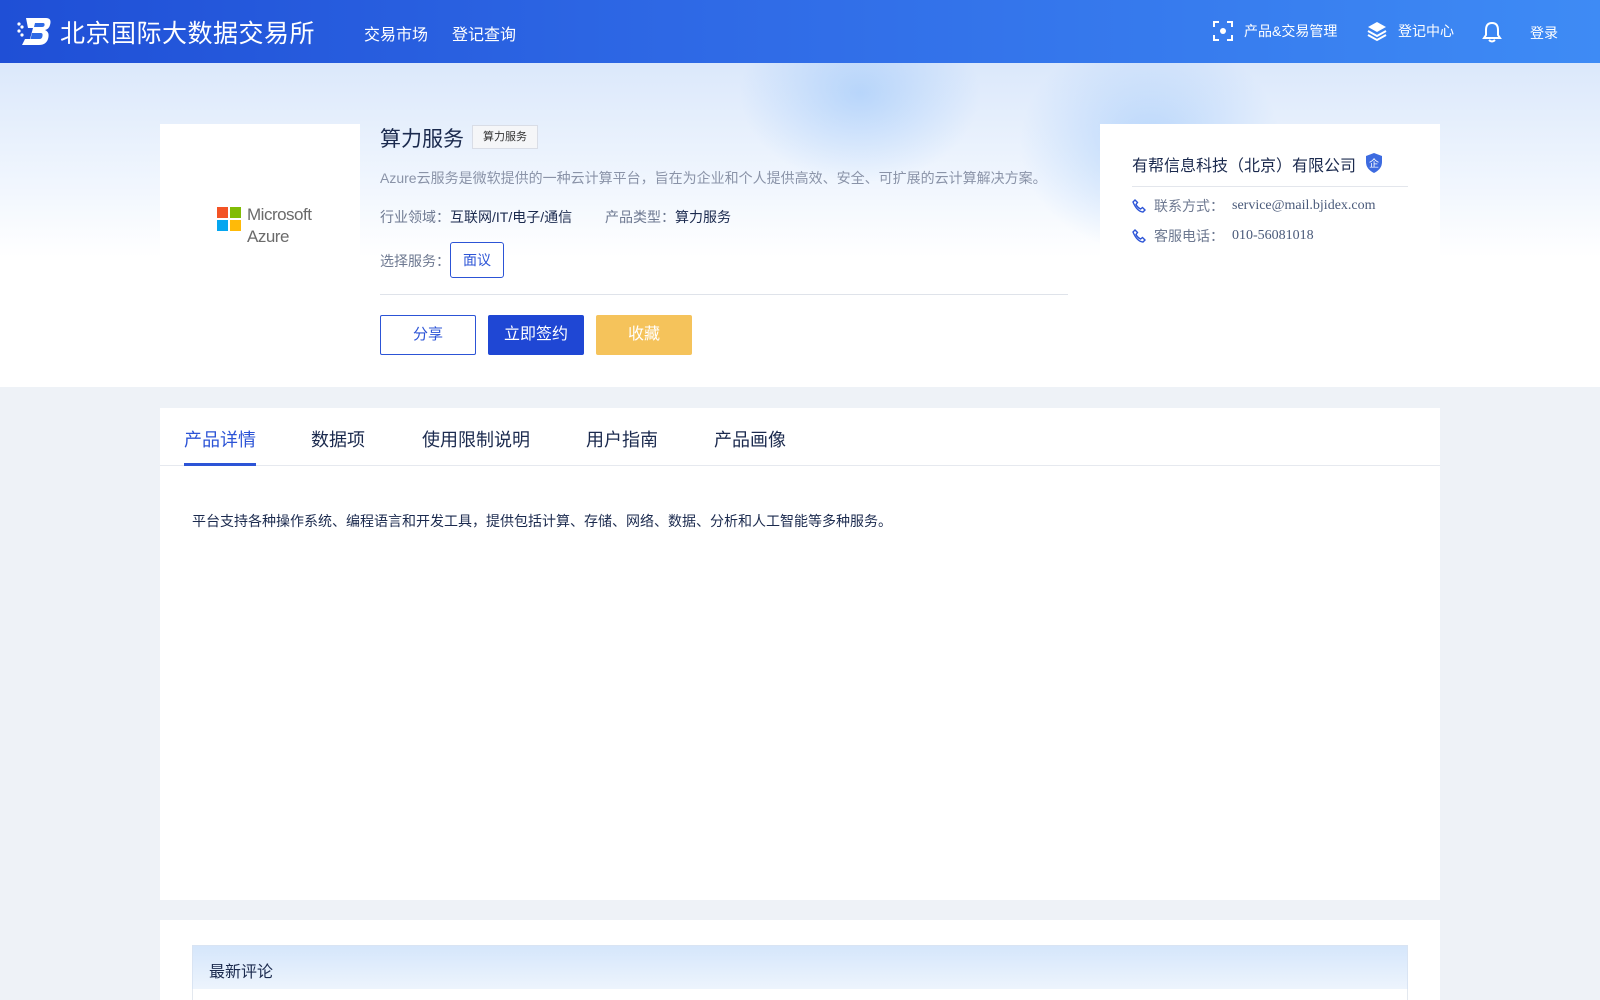 Image resolution: width=1600 pixels, height=1000 pixels. What do you see at coordinates (511, 217) in the screenshot?
I see `industry-value: 互联网/IT/电子/通信` at bounding box center [511, 217].